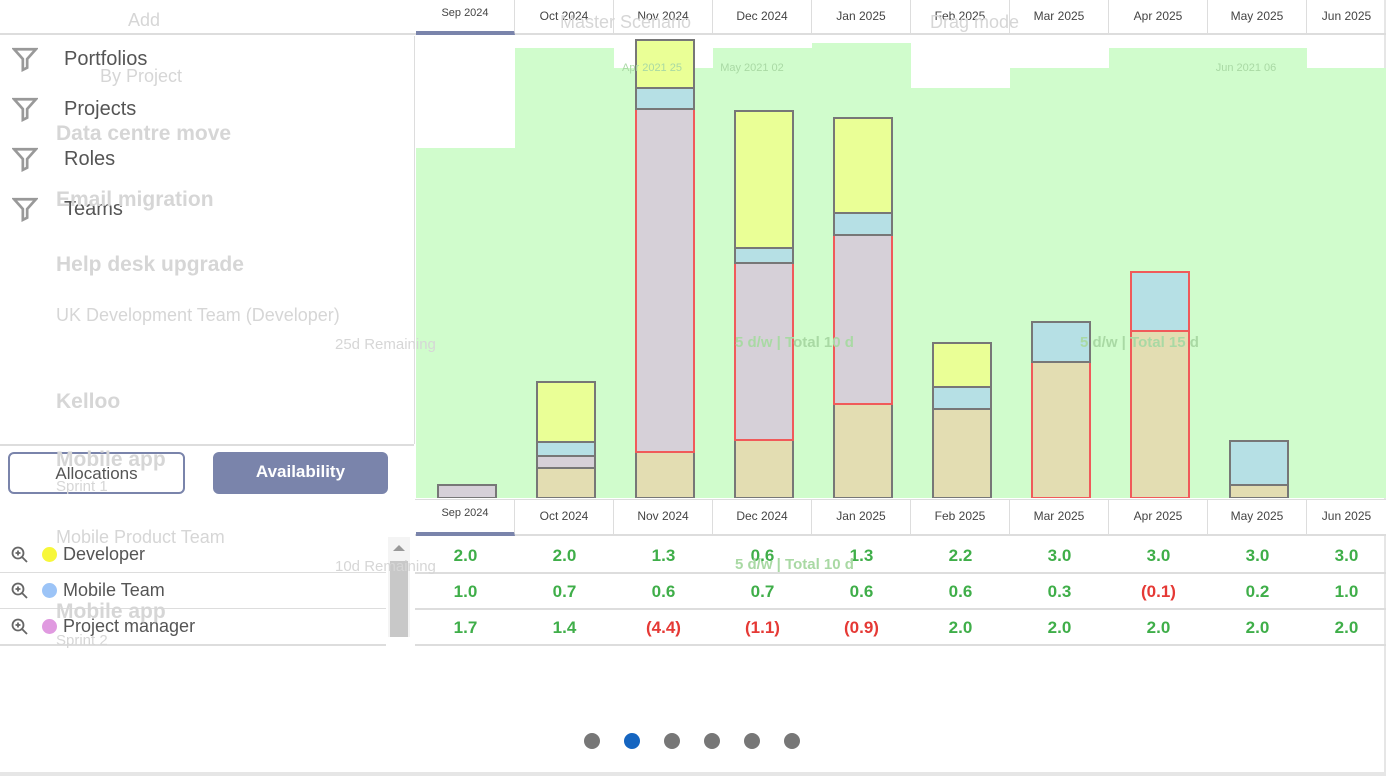 This screenshot has width=1386, height=780. I want to click on filter-label: Portfolios, so click(106, 58).